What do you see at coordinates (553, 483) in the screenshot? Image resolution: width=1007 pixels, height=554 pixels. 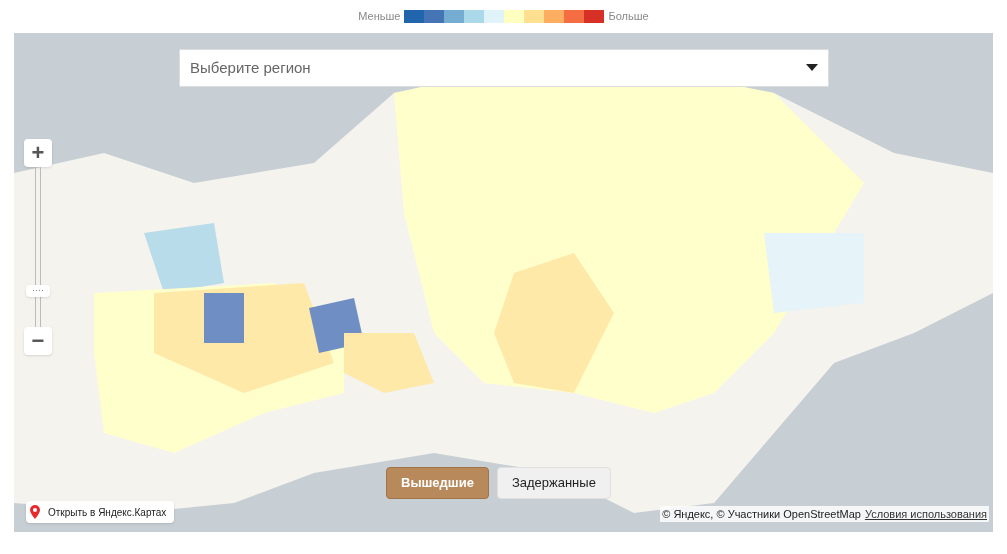 I see `filter-toggle-button: Задержанные` at bounding box center [553, 483].